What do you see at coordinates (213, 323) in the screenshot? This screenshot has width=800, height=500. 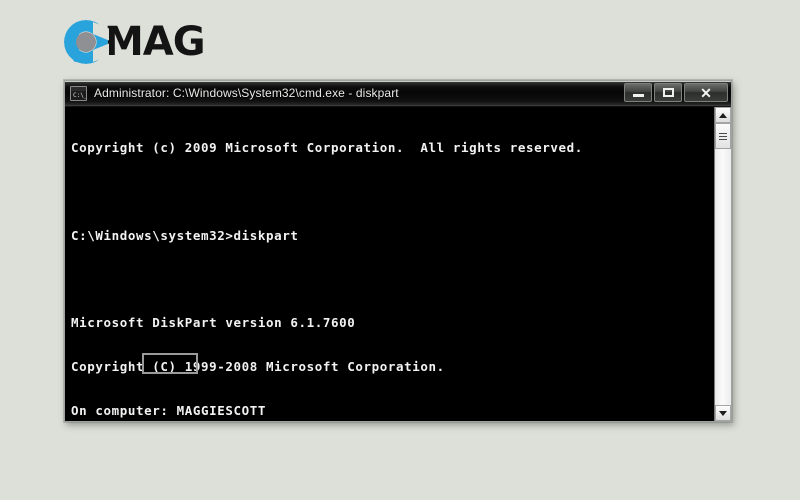 I see `console-line: Microsoft DiskPart version 6.1.7600` at bounding box center [213, 323].